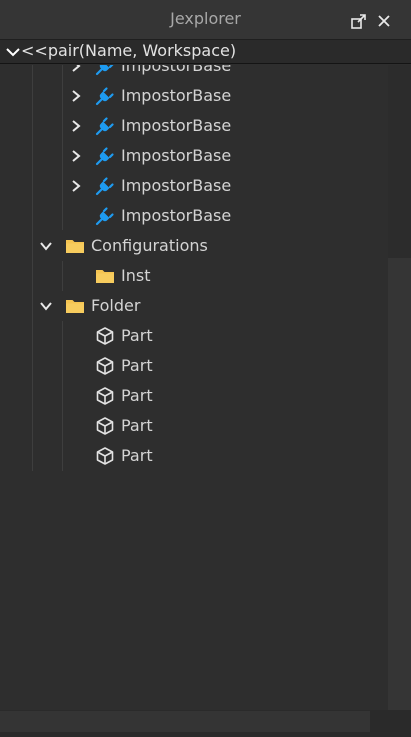  I want to click on vertical-scrollbar-thumb, so click(399, 484).